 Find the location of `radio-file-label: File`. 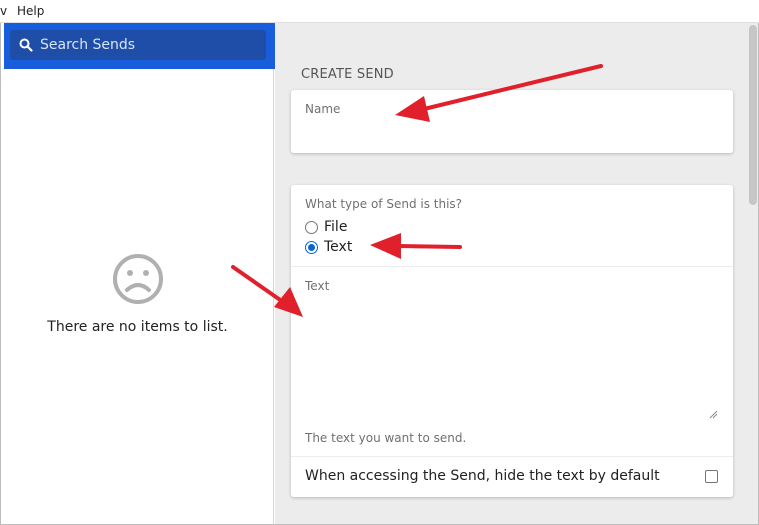

radio-file-label: File is located at coordinates (336, 227).